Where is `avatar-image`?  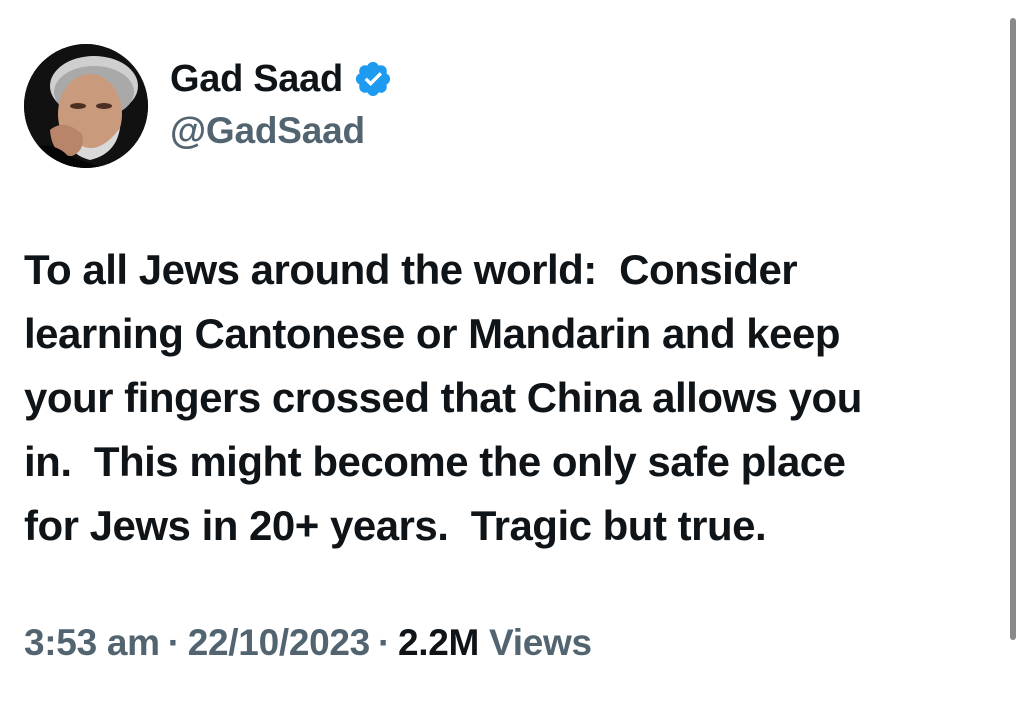
avatar-image is located at coordinates (86, 106).